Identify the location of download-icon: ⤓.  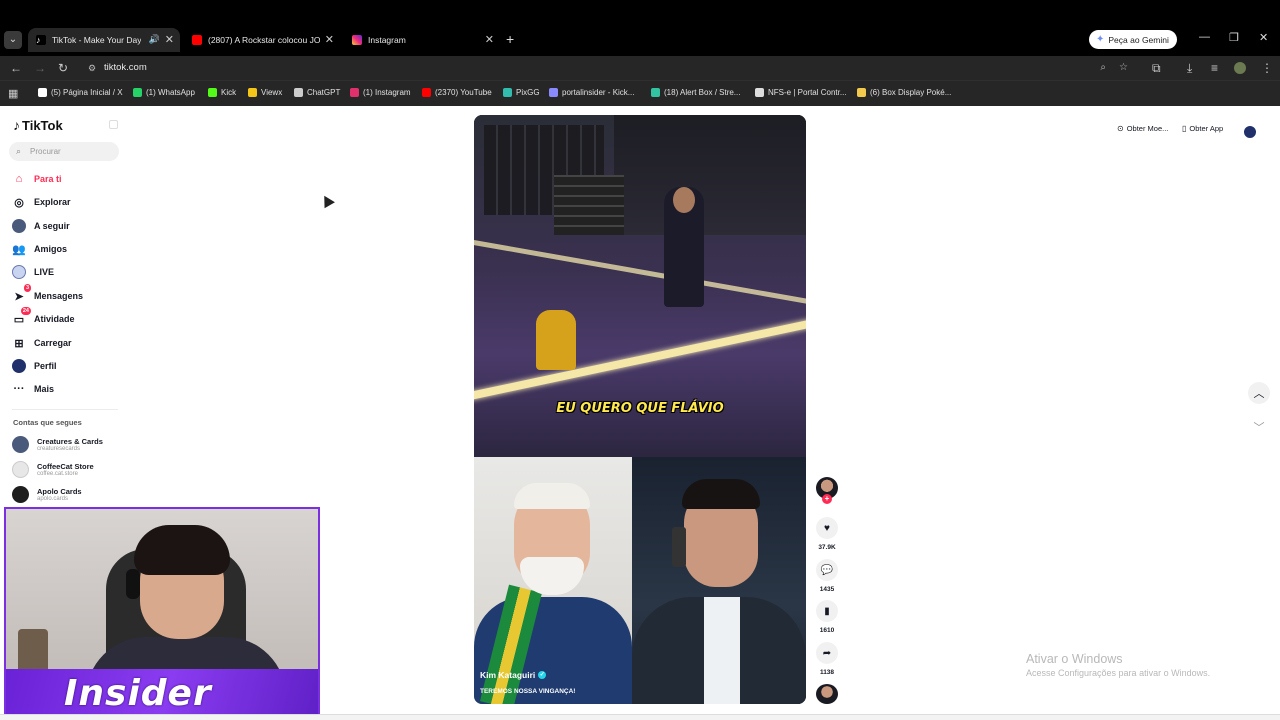
(1189, 68).